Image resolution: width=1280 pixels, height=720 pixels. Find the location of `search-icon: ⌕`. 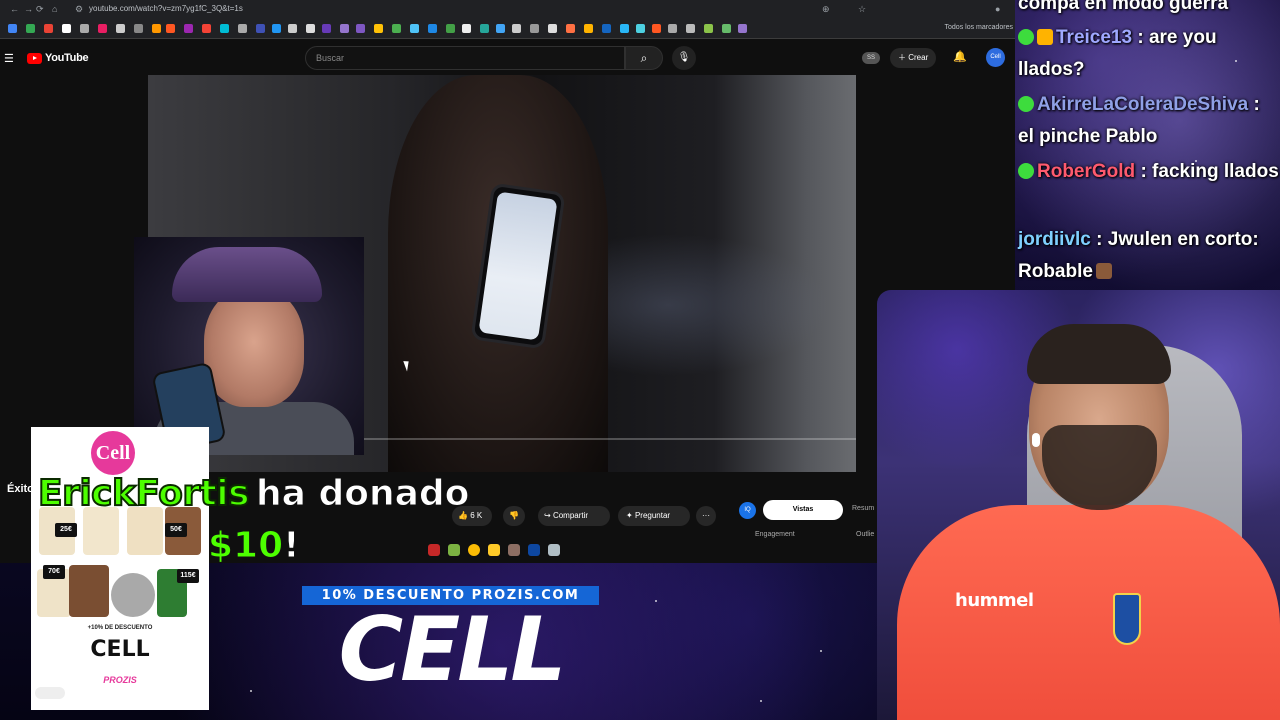

search-icon: ⌕ is located at coordinates (644, 58).